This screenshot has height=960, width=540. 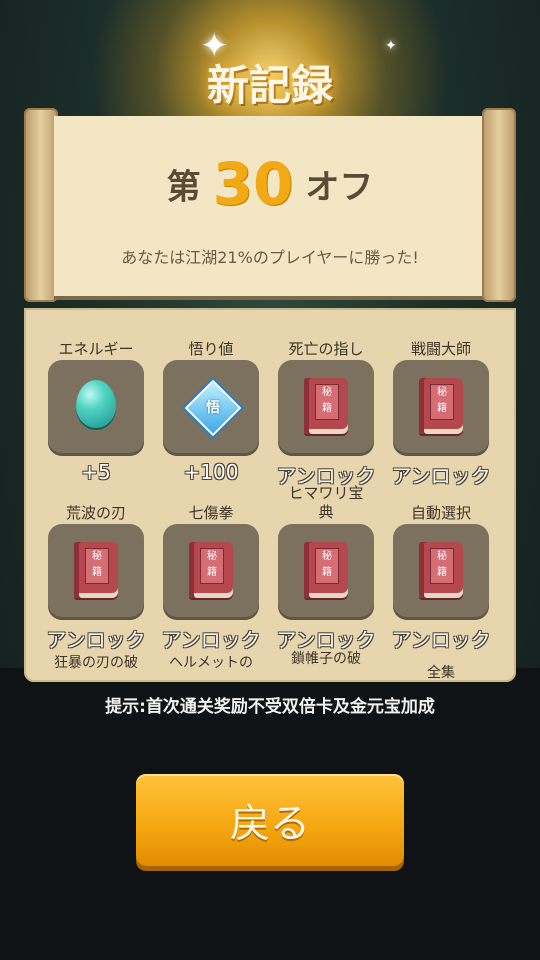 I want to click on energy-gem-icon, so click(x=96, y=404).